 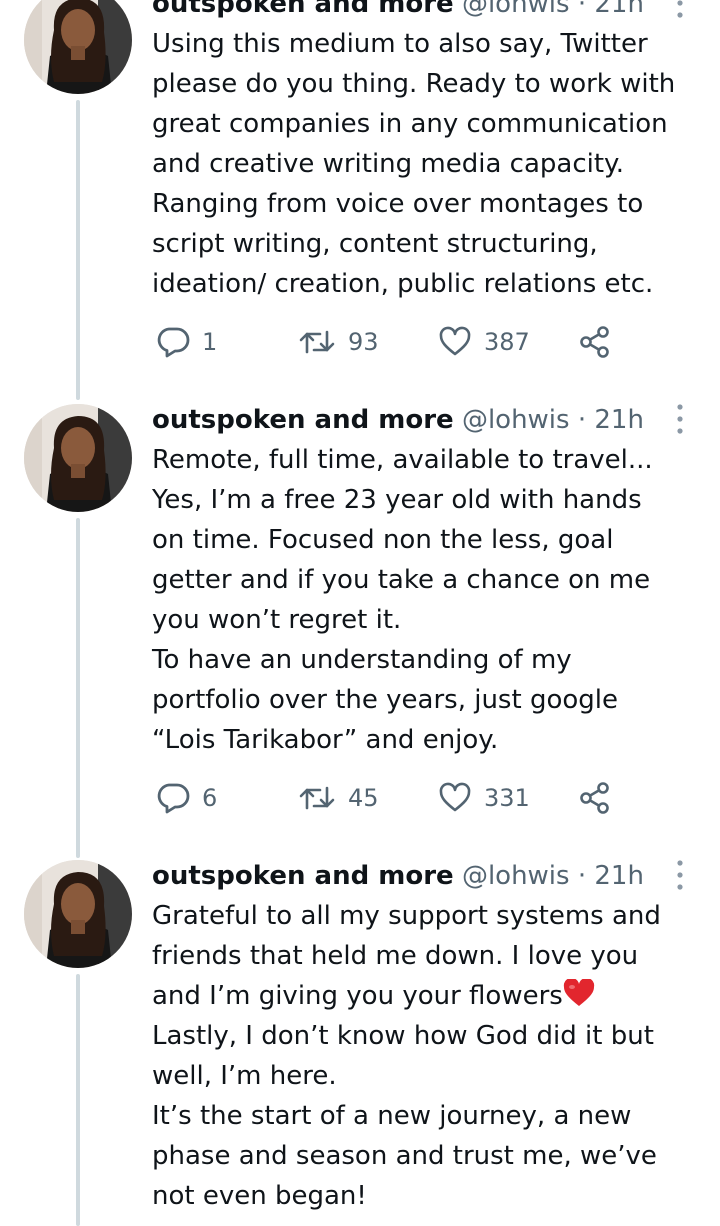 I want to click on tweet-actions: 1 93 387, so click(x=432, y=342).